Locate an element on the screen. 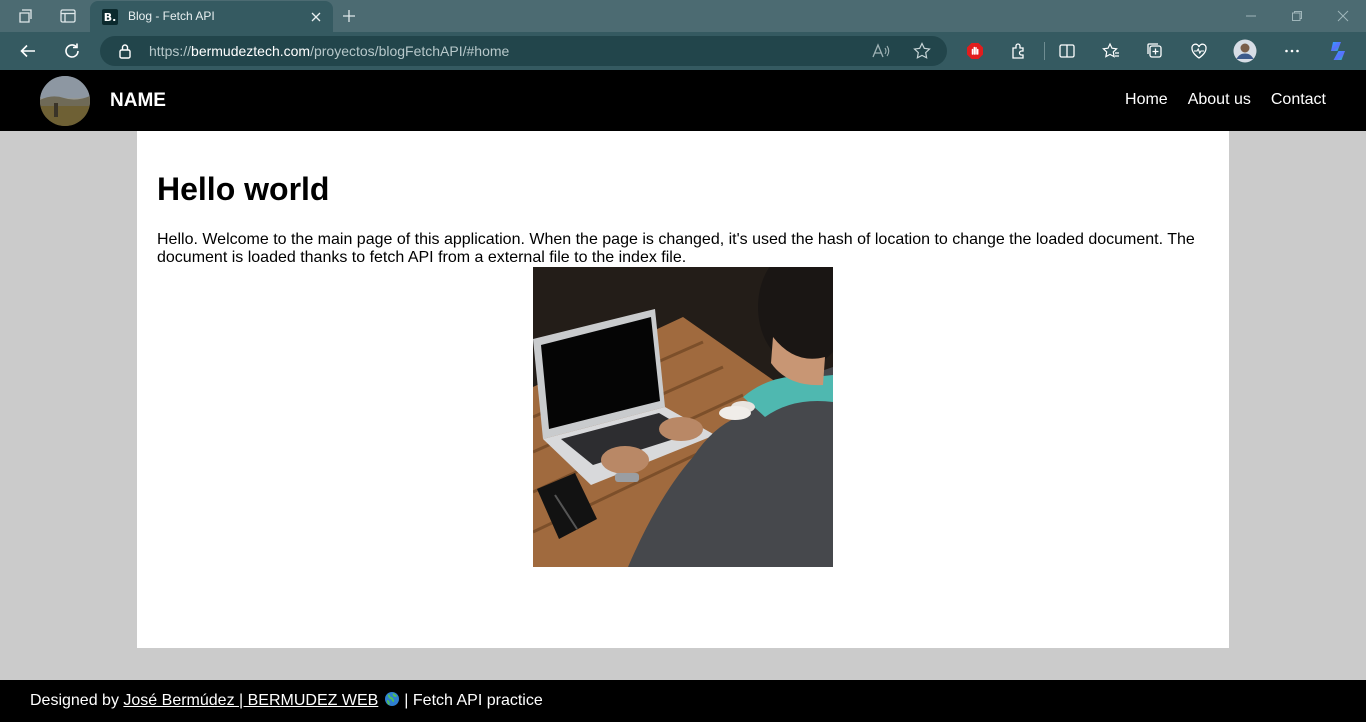 The width and height of the screenshot is (1366, 722). favorite-star-icon is located at coordinates (922, 51).